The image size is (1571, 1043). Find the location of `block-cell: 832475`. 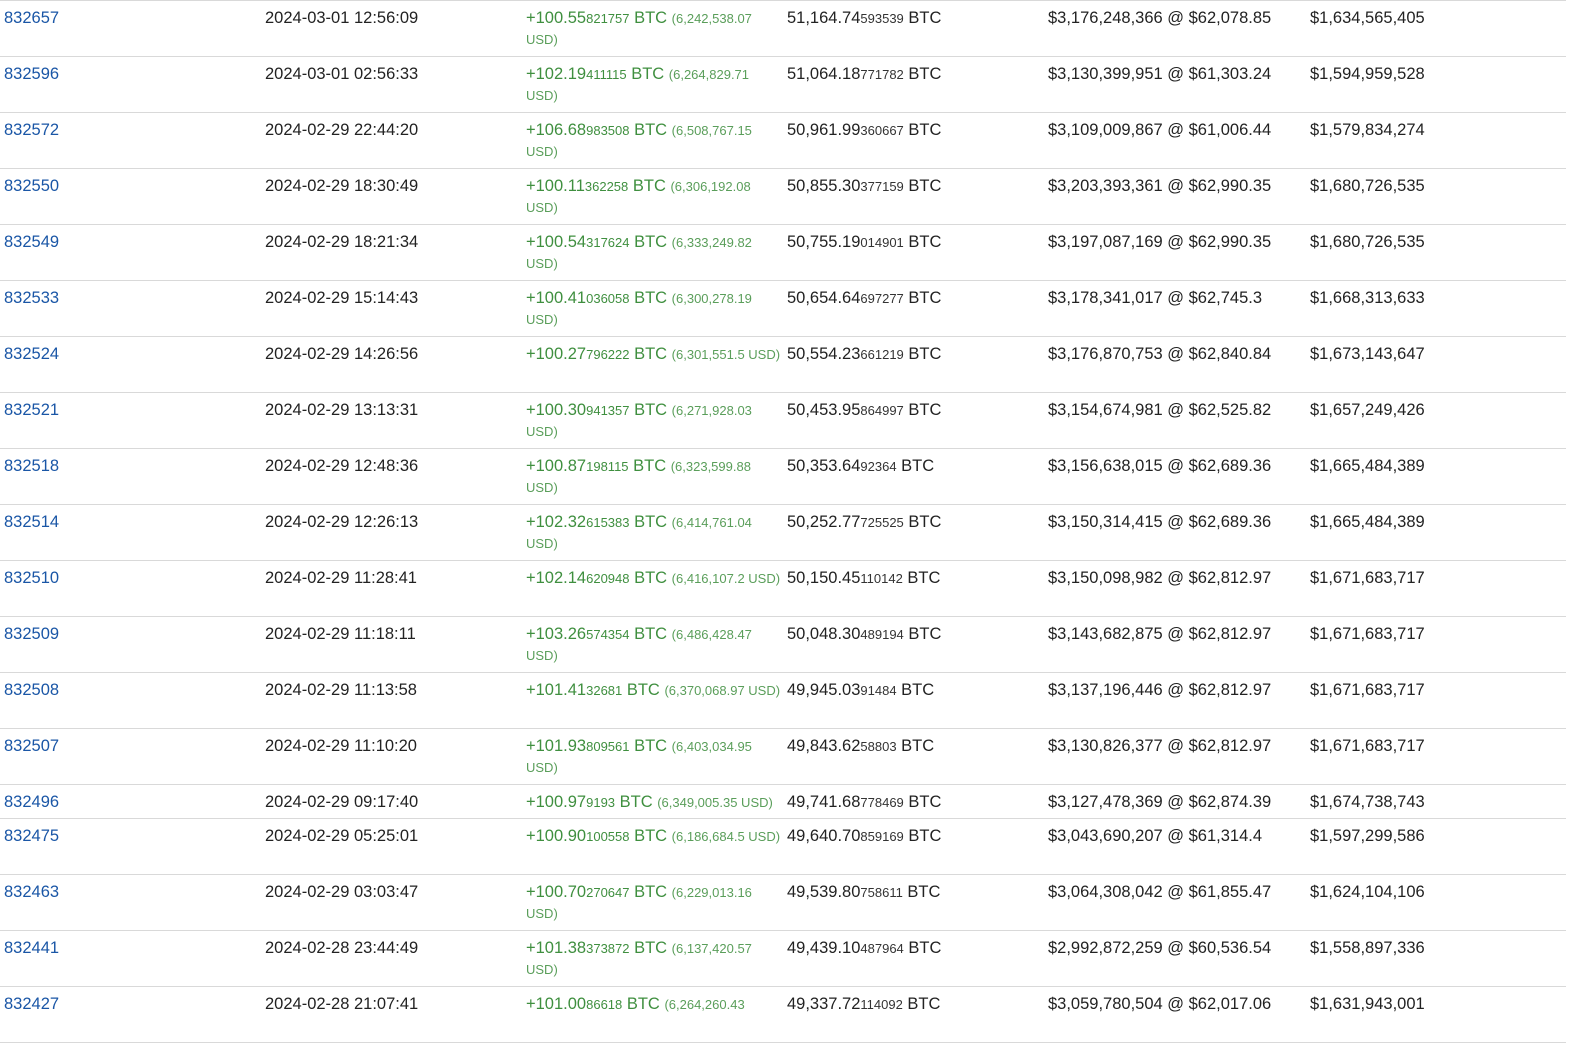

block-cell: 832475 is located at coordinates (31, 836).